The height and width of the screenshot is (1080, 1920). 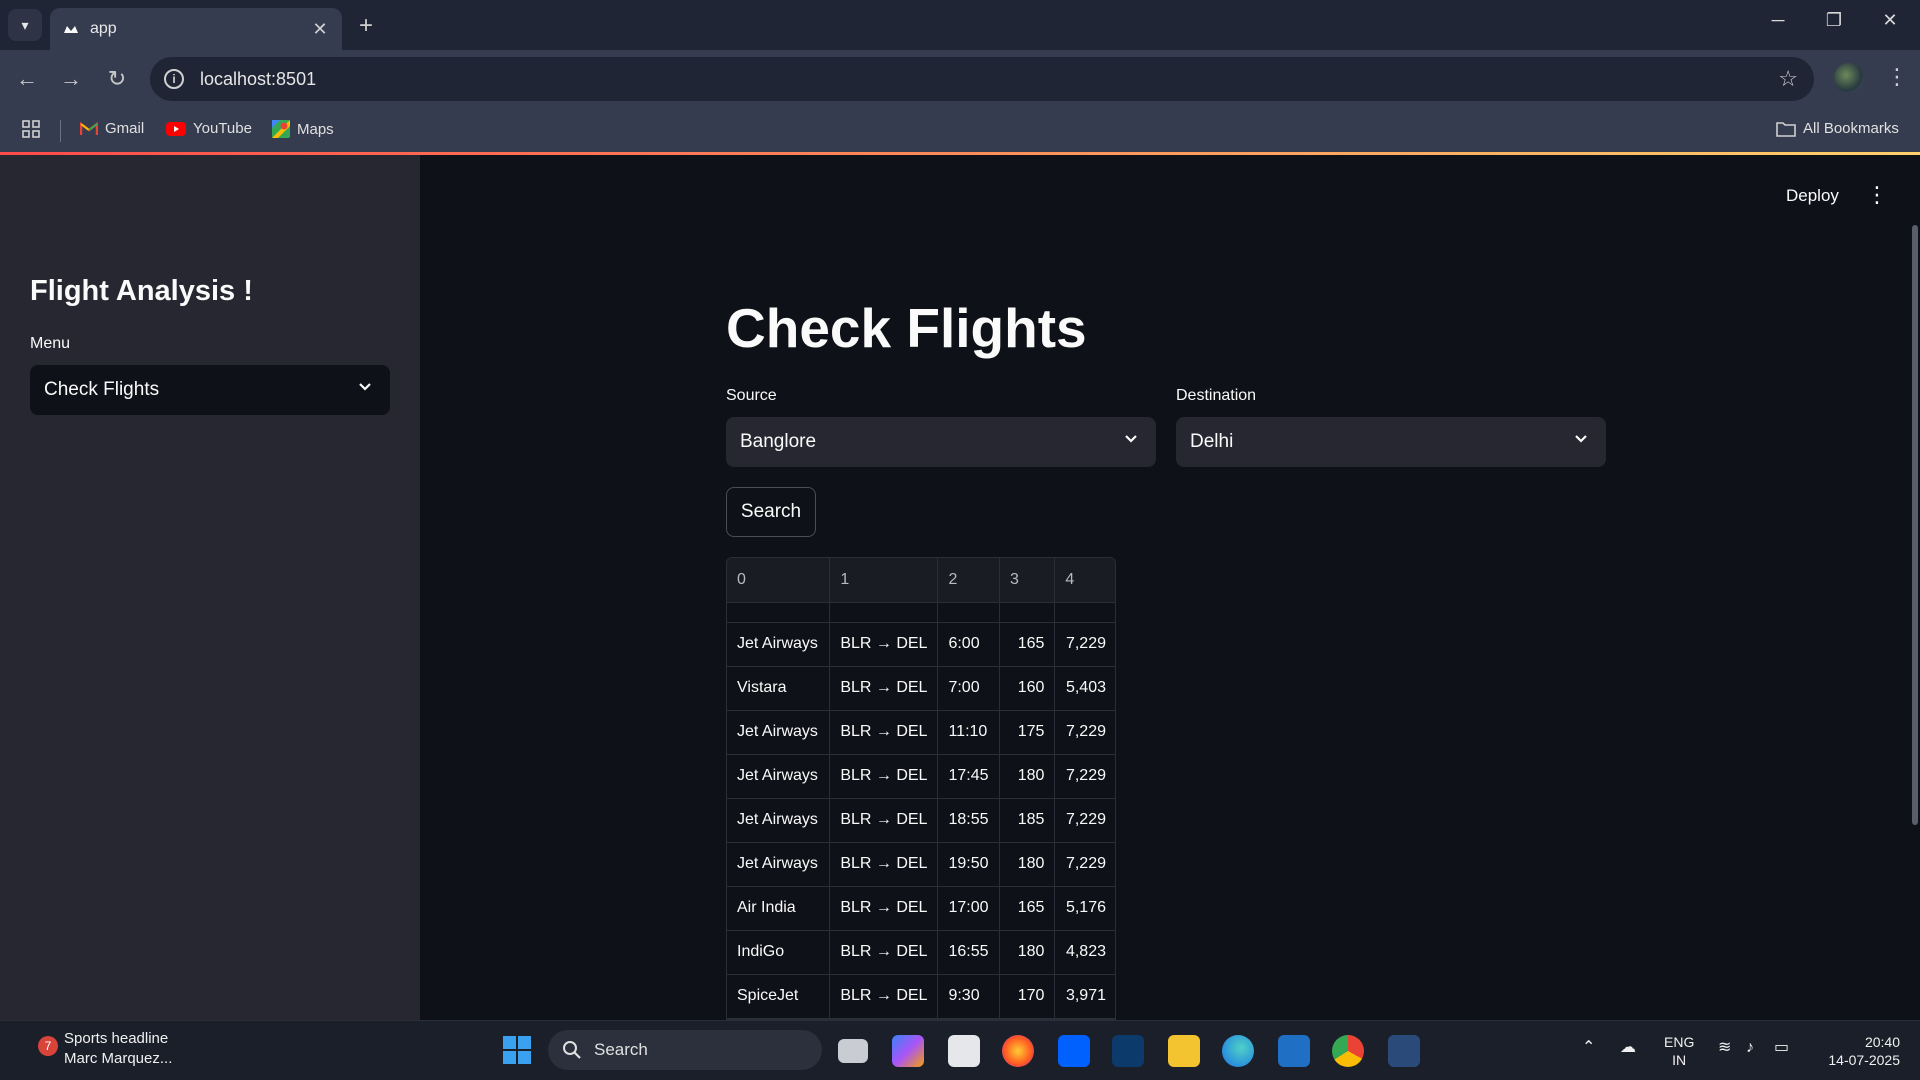 What do you see at coordinates (1877, 195) in the screenshot?
I see `main-menu-icon: ⋮` at bounding box center [1877, 195].